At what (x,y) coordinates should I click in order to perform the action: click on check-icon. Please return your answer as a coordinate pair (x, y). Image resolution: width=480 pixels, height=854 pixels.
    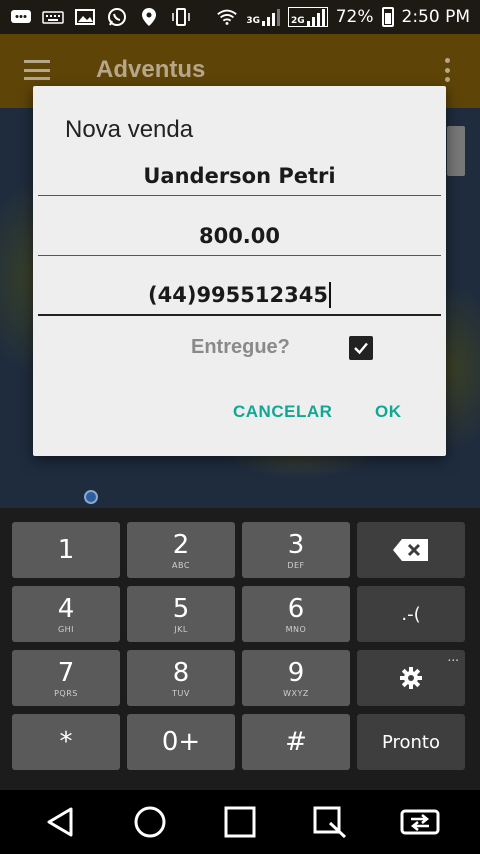
    Looking at the image, I should click on (361, 348).